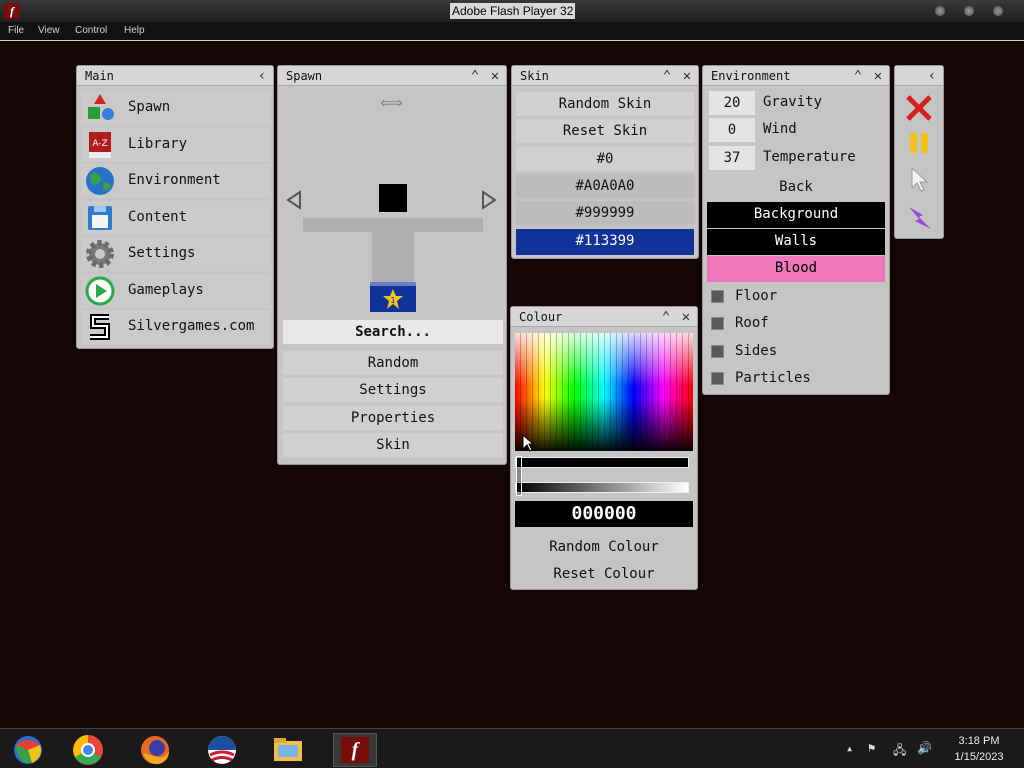  Describe the element at coordinates (222, 750) in the screenshot. I see `obama-logo-icon` at that location.